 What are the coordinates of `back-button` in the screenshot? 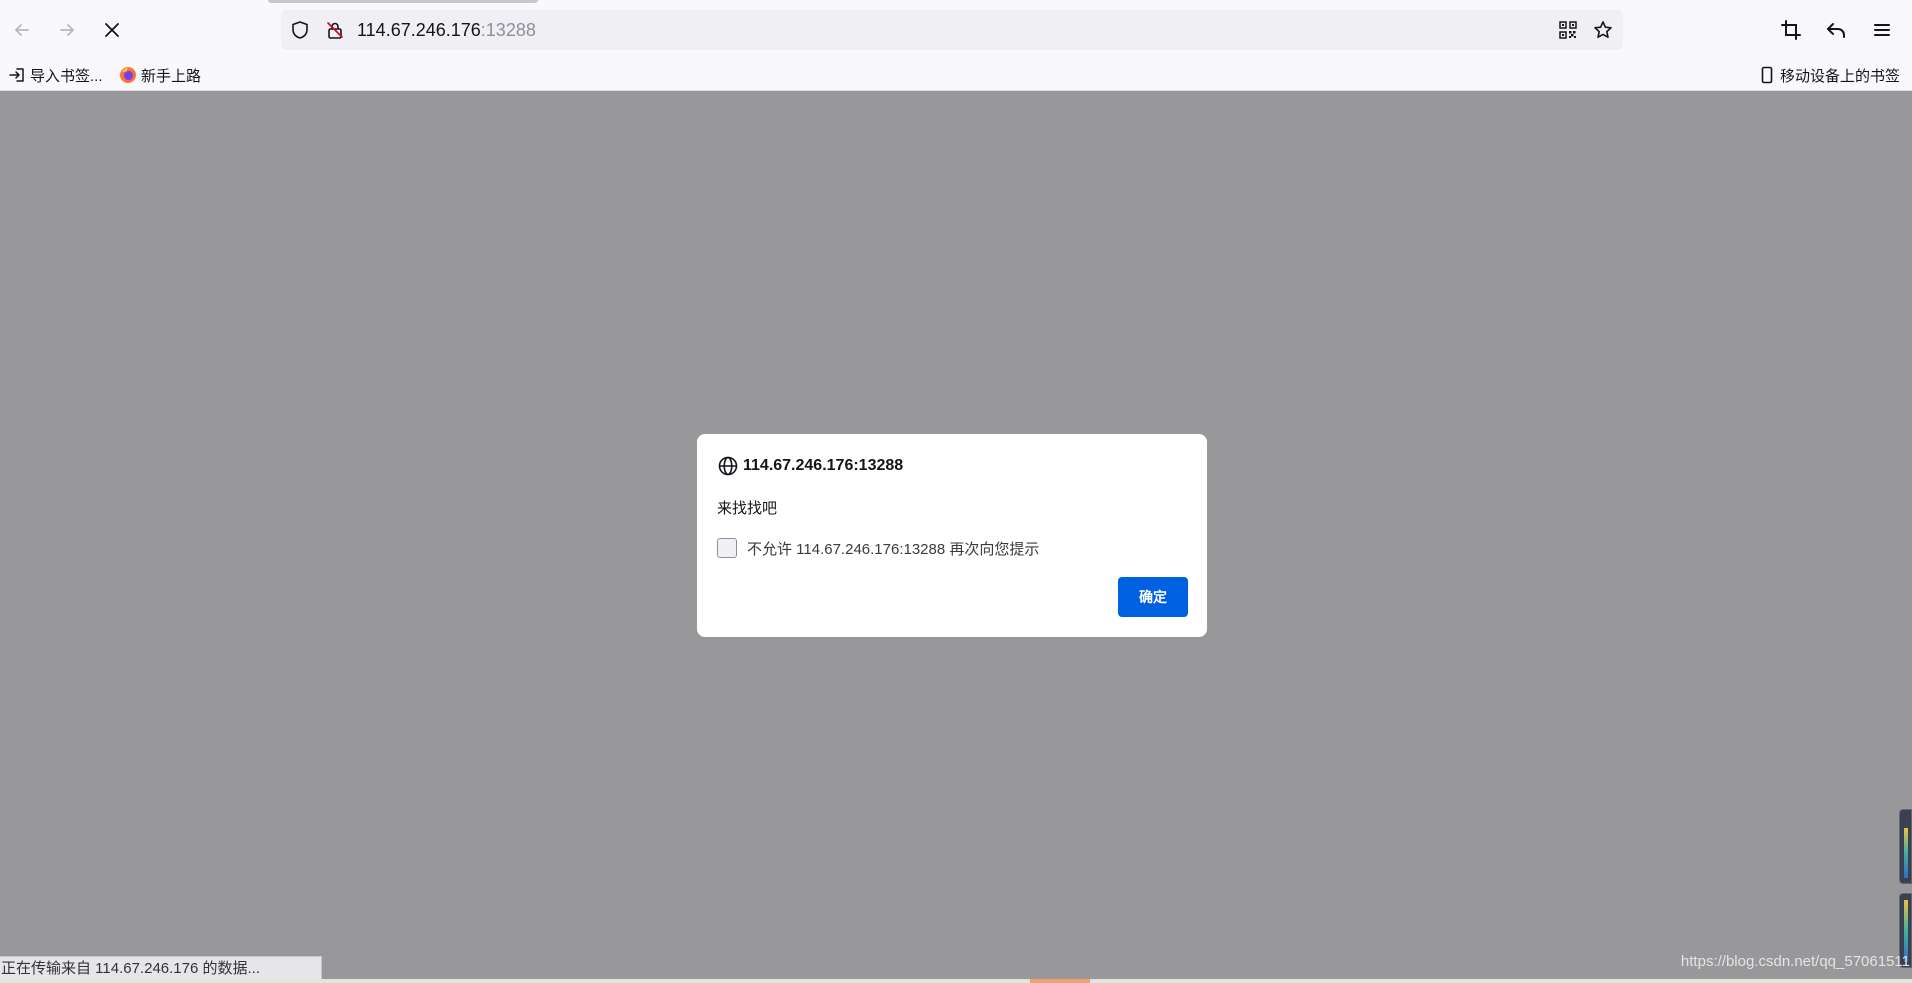 It's located at (22, 30).